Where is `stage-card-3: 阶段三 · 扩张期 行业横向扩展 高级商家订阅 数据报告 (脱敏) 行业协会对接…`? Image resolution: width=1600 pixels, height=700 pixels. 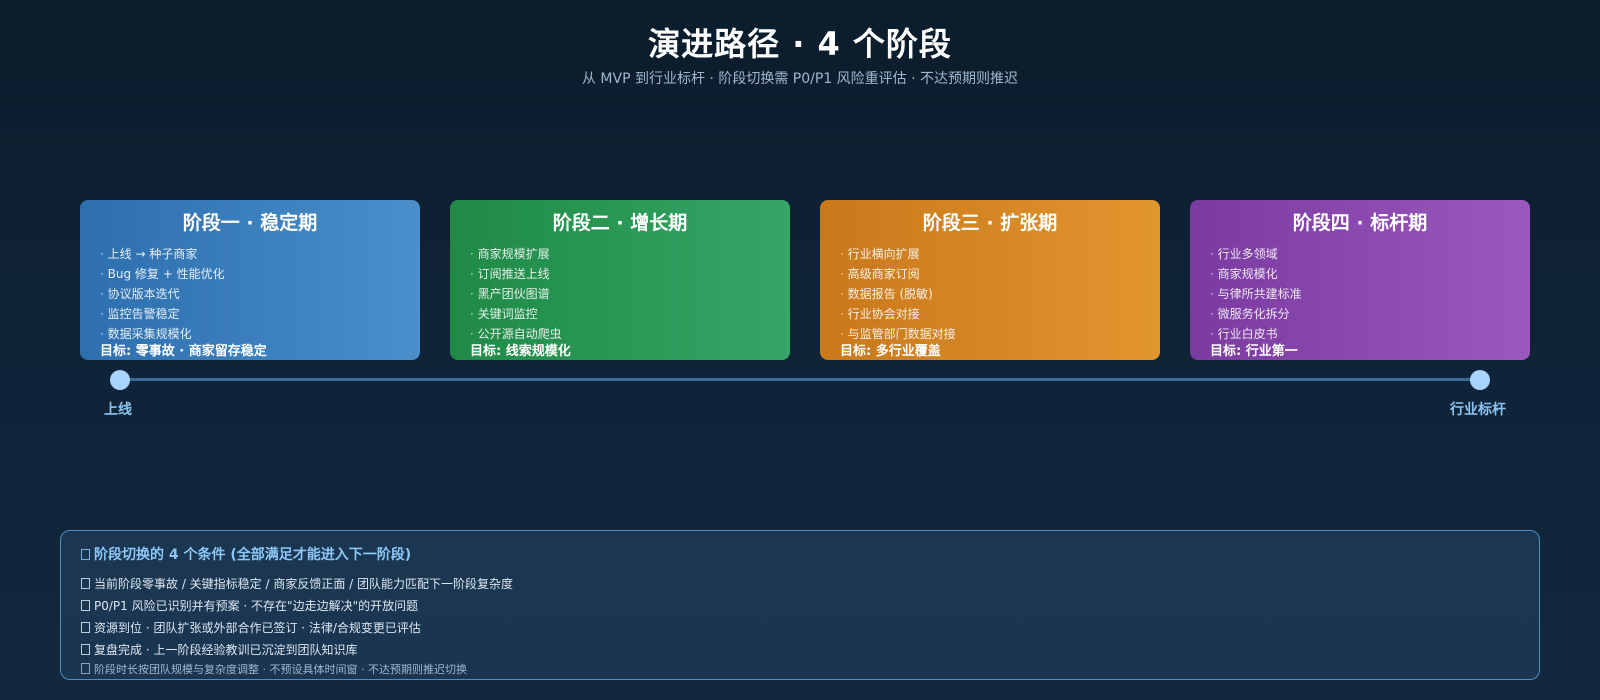
stage-card-3: 阶段三 · 扩张期 行业横向扩展 高级商家订阅 数据报告 (脱敏) 行业协会对接… is located at coordinates (990, 280).